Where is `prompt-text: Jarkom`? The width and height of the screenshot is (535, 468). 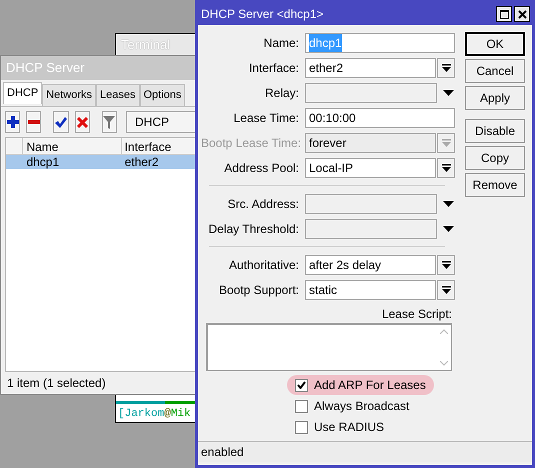 prompt-text: Jarkom is located at coordinates (144, 414).